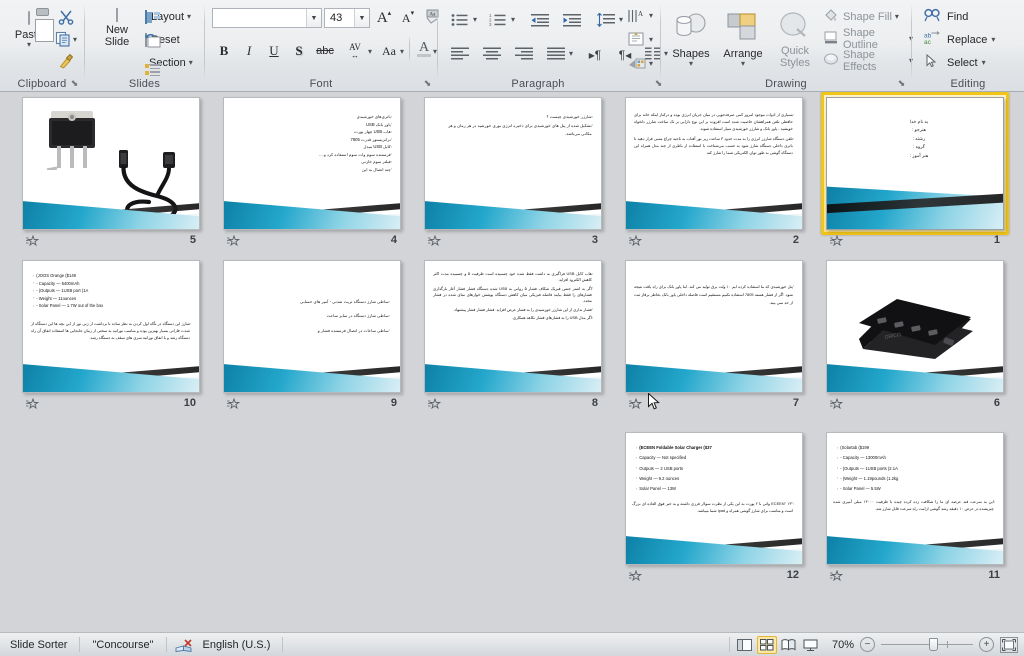 The height and width of the screenshot is (656, 1024). I want to click on select-button: Select ▾, so click(966, 62).